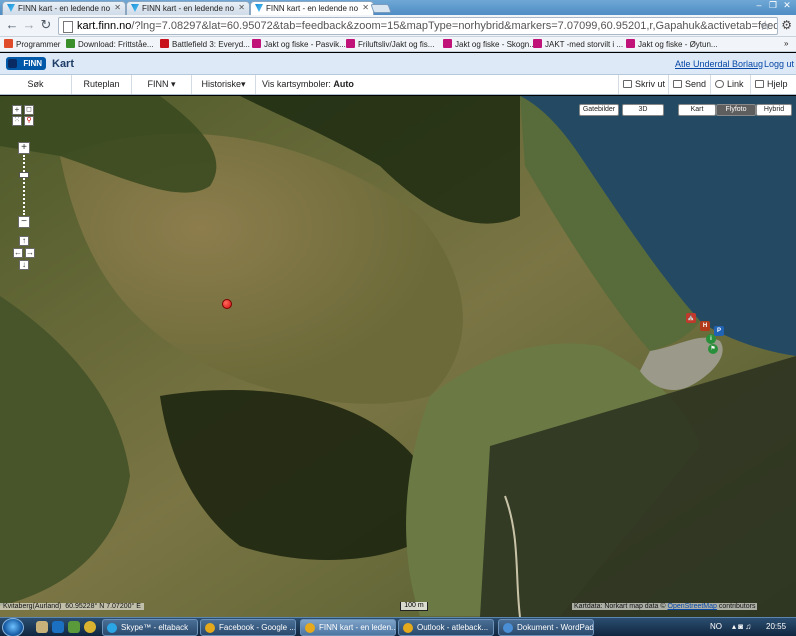 Image resolution: width=796 pixels, height=636 pixels. What do you see at coordinates (776, 626) in the screenshot?
I see `clock: 20:55` at bounding box center [776, 626].